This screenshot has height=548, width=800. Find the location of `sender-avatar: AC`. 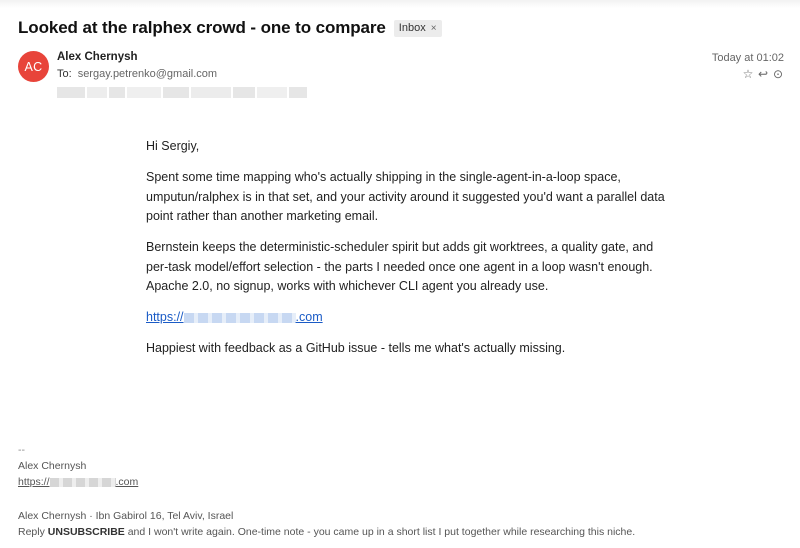

sender-avatar: AC is located at coordinates (33, 66).